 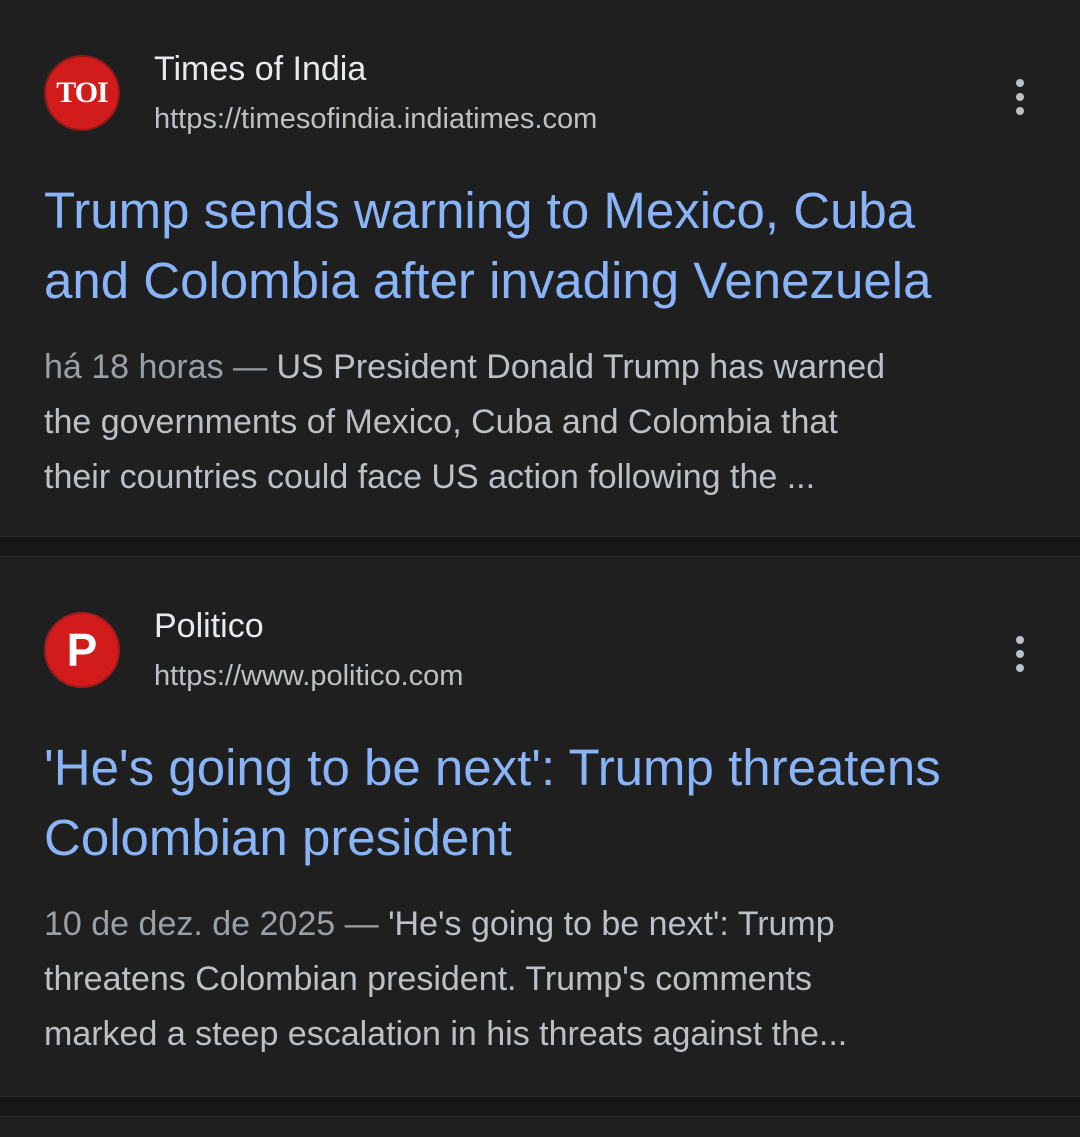 What do you see at coordinates (278, 837) in the screenshot?
I see `result-title-line: Colombian president` at bounding box center [278, 837].